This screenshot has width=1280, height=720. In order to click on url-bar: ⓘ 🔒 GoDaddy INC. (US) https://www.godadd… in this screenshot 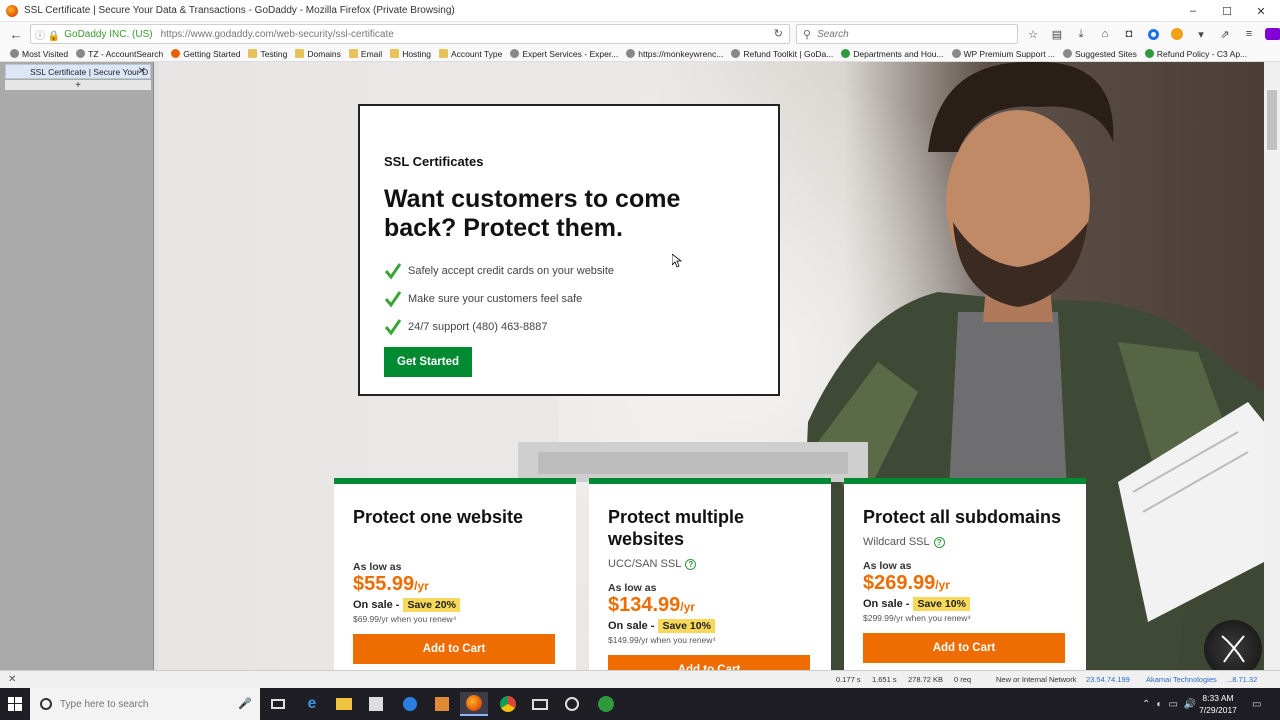, I will do `click(410, 34)`.